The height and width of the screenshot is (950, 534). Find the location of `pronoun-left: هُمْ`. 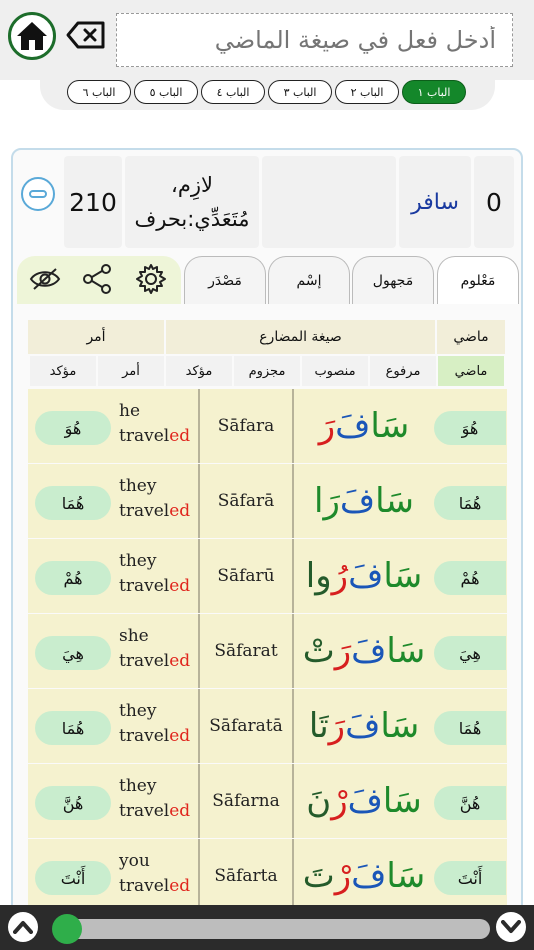

pronoun-left: هُمْ is located at coordinates (73, 578).